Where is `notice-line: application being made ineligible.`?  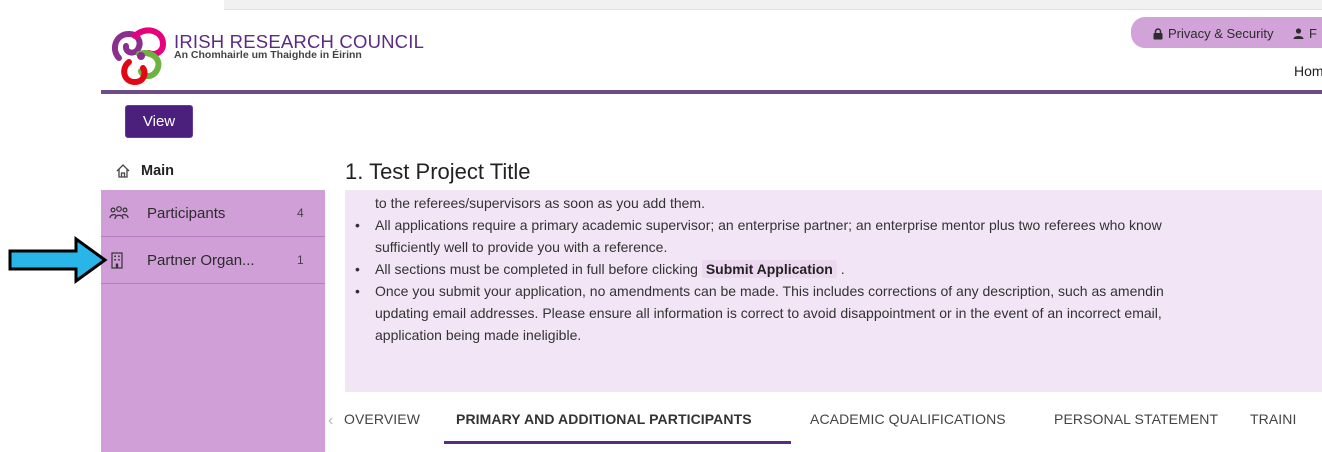
notice-line: application being made ineligible. is located at coordinates (478, 335).